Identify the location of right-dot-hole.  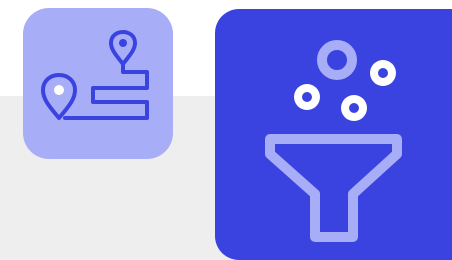
(383, 73).